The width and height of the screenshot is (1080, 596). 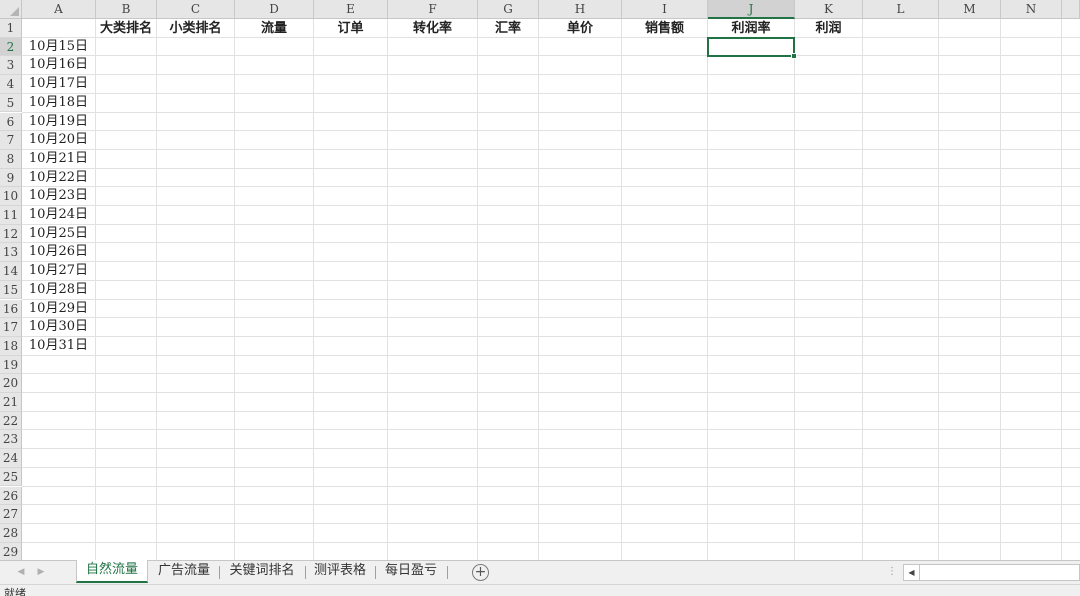 I want to click on row-header-17: 17, so click(x=11, y=327).